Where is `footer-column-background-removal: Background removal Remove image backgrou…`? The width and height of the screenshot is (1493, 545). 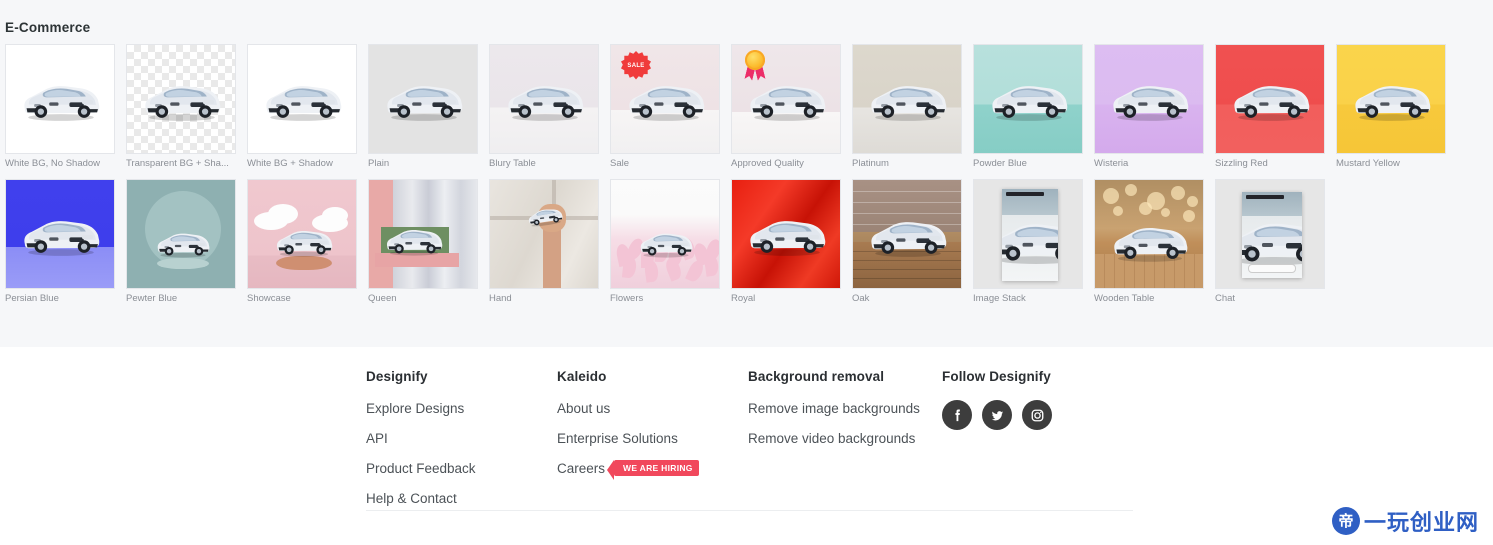 footer-column-background-removal: Background removal Remove image backgrou… is located at coordinates (845, 444).